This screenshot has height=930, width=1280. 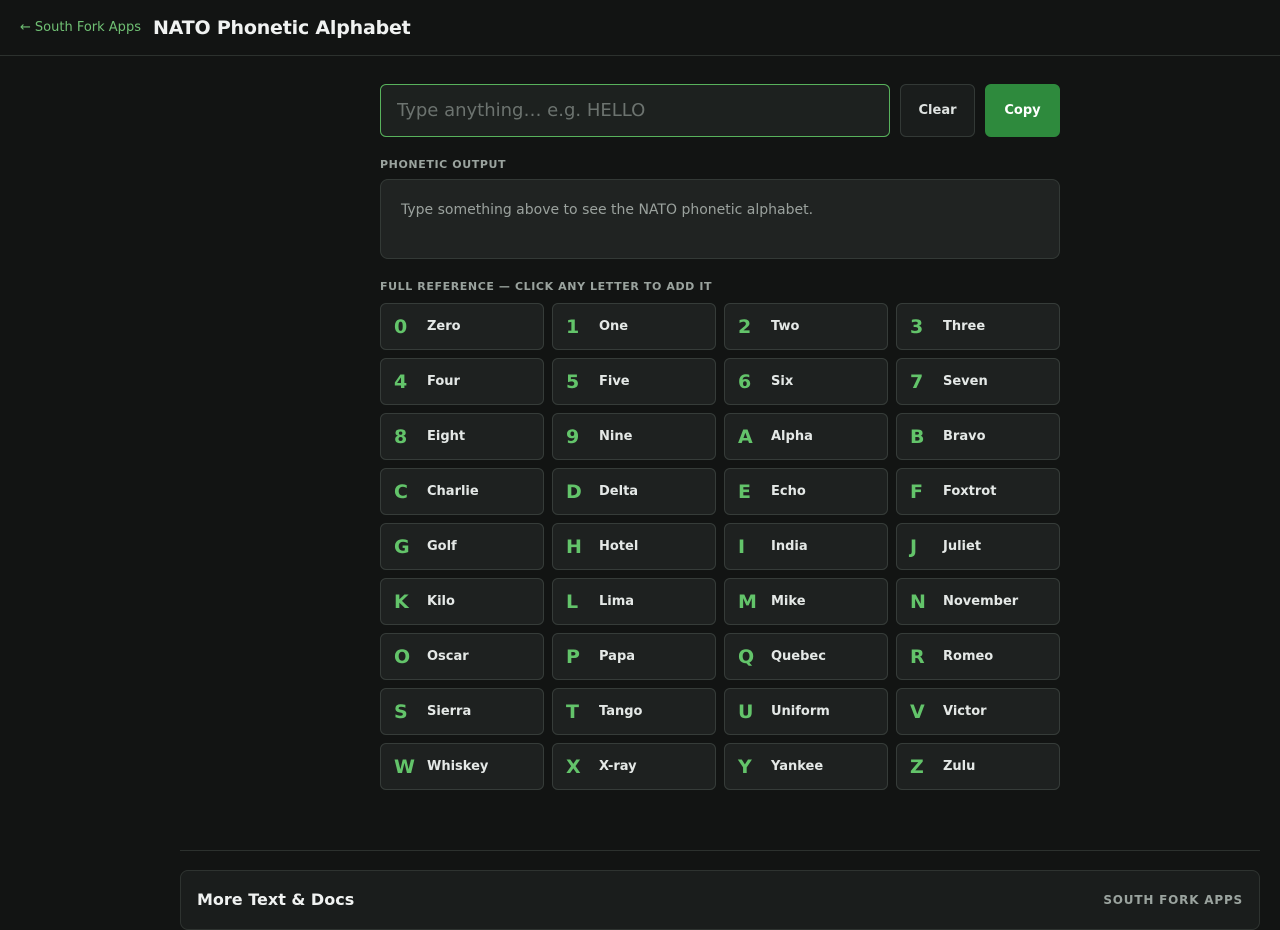 I want to click on reference-key-five: 5 Five, so click(x=634, y=381).